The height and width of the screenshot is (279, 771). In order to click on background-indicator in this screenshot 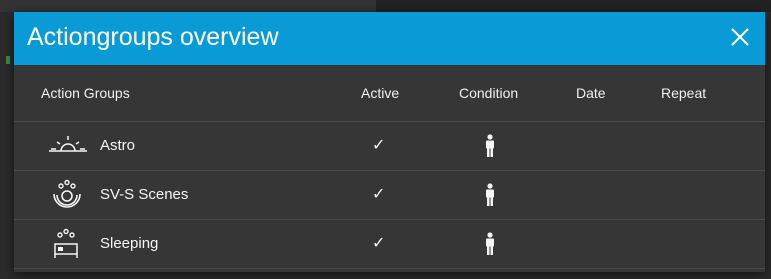, I will do `click(8, 60)`.